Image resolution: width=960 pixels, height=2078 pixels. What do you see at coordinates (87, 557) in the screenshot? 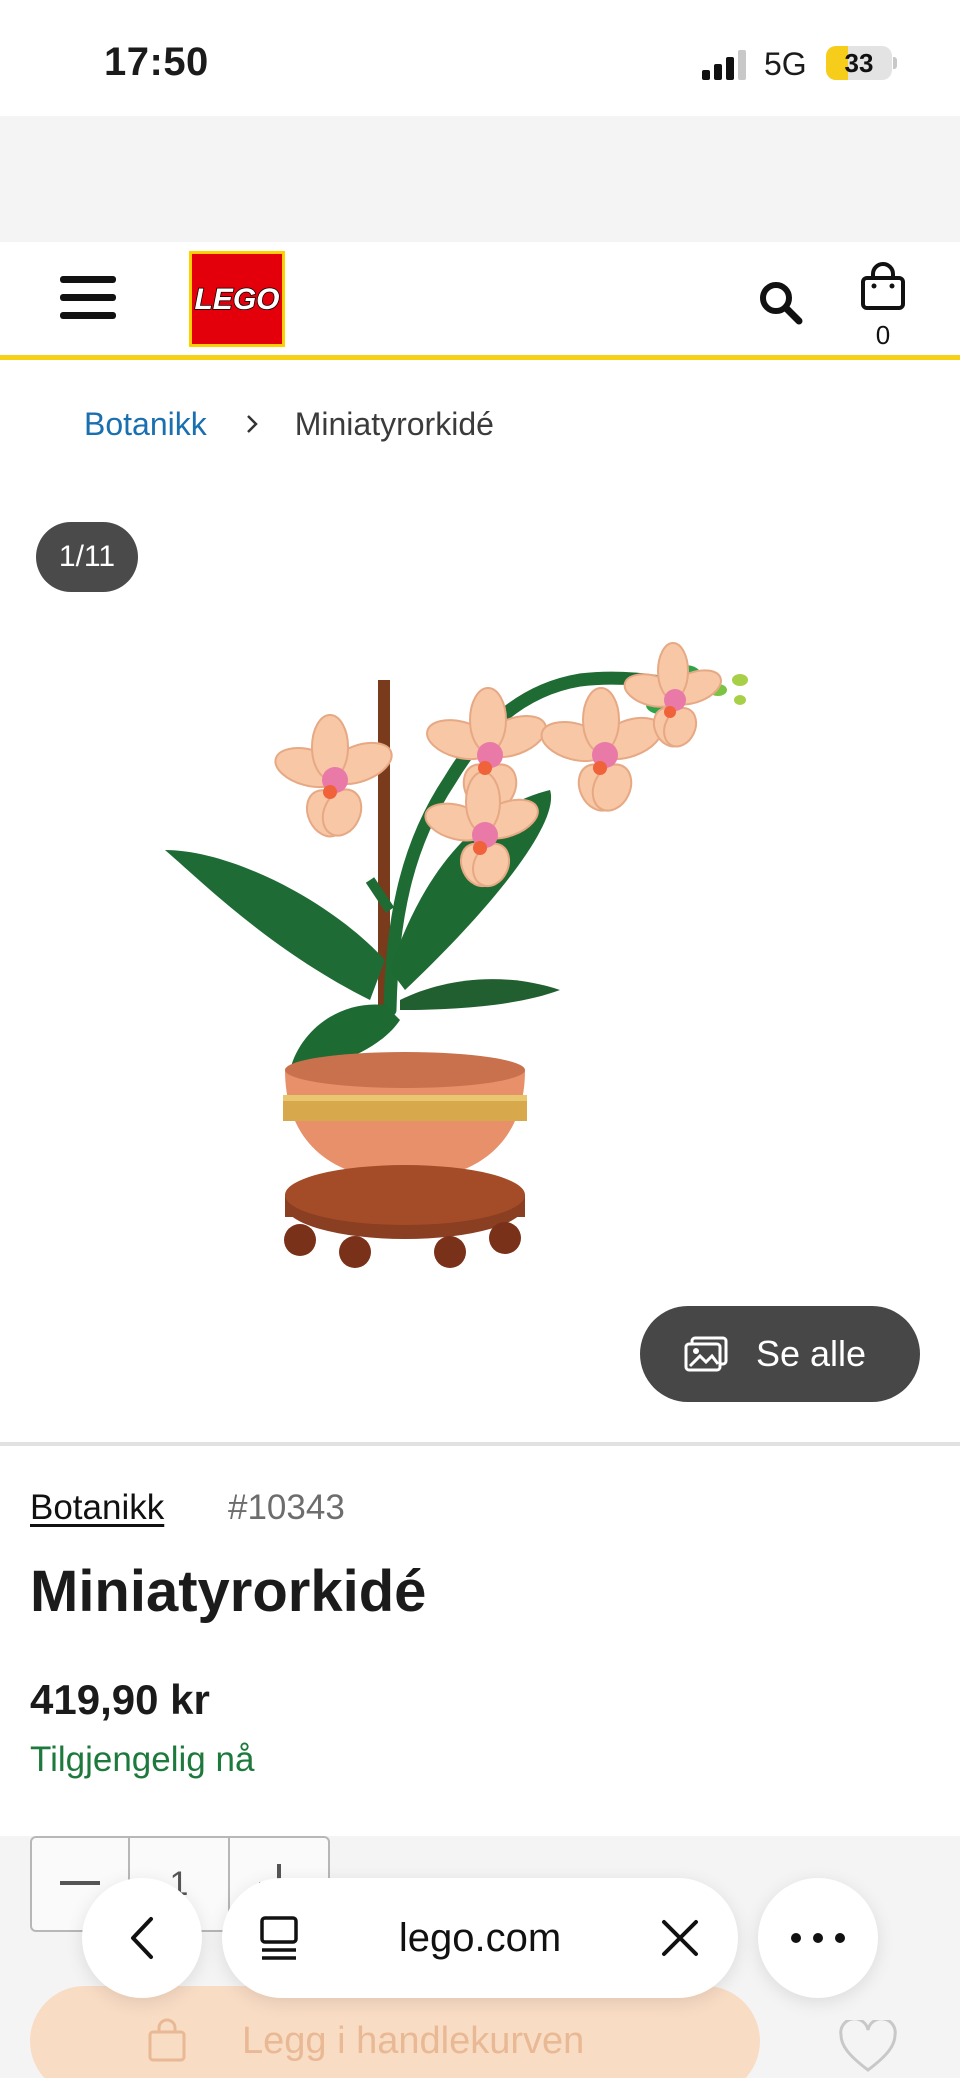
I see `image-counter-badge: 1/11` at bounding box center [87, 557].